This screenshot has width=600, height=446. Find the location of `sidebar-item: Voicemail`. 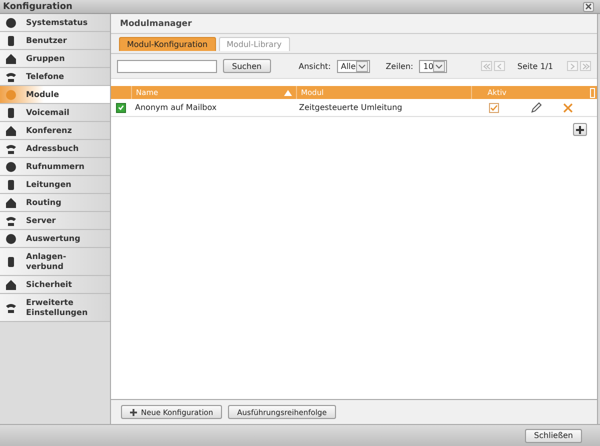

sidebar-item: Voicemail is located at coordinates (55, 113).